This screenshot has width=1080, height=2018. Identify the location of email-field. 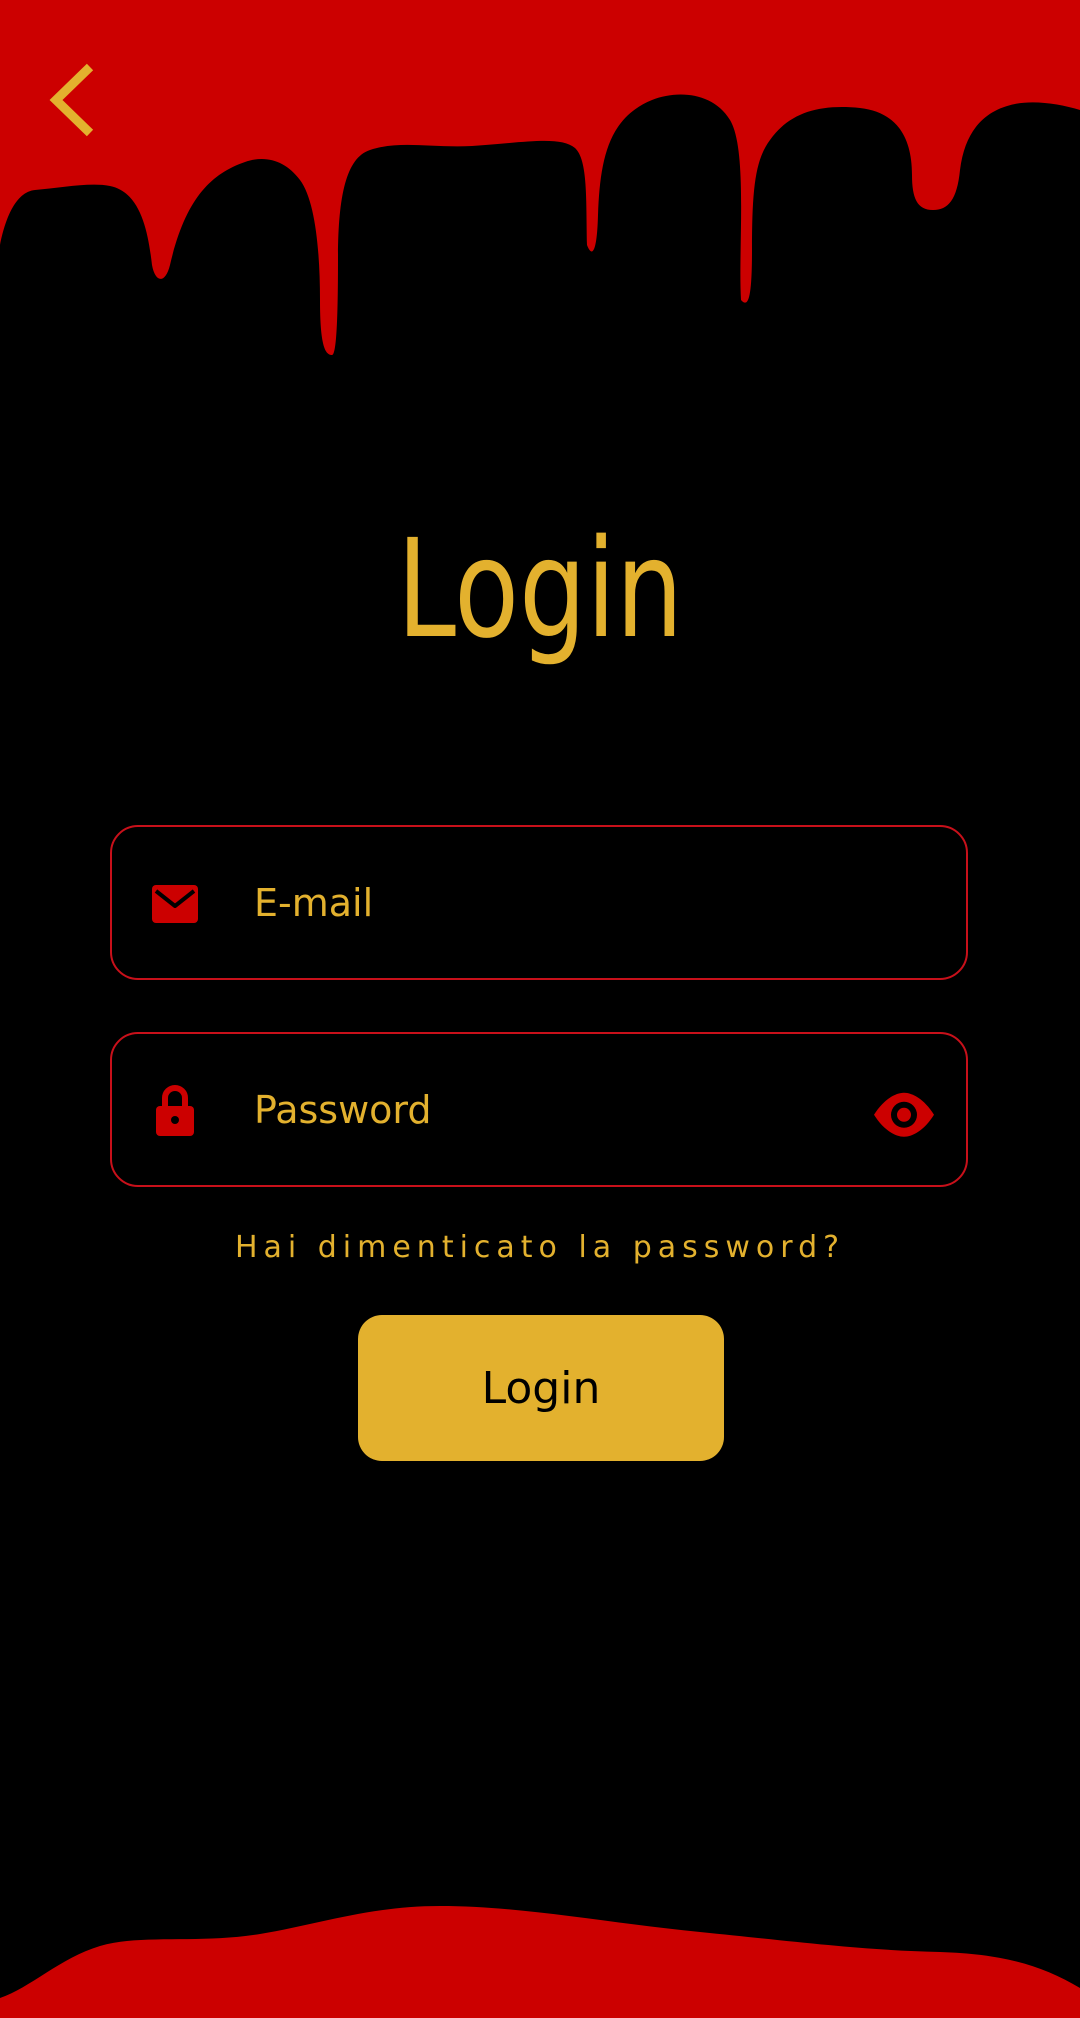
(539, 902).